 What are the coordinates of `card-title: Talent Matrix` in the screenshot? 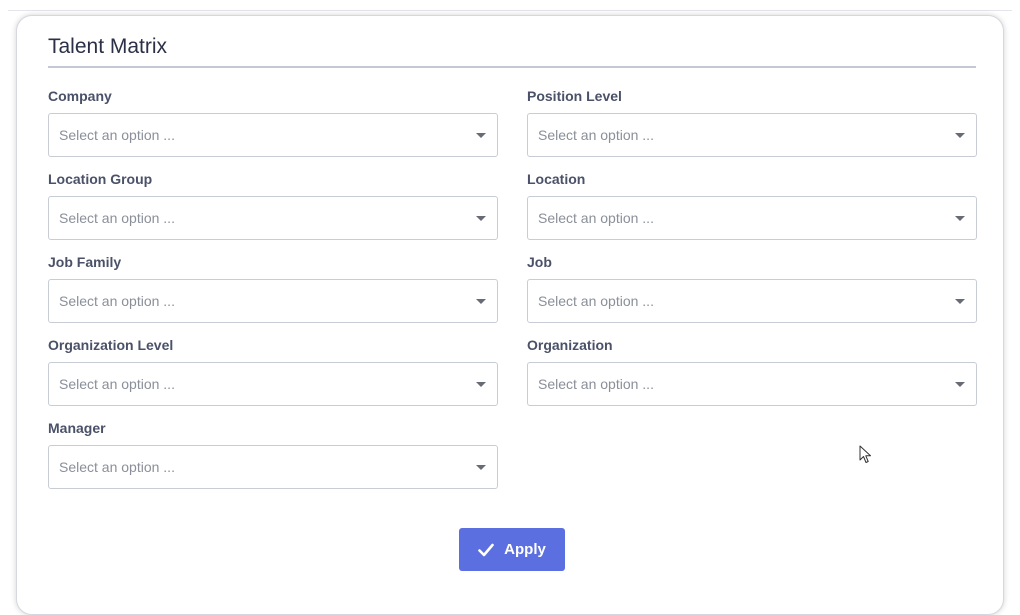 It's located at (108, 46).